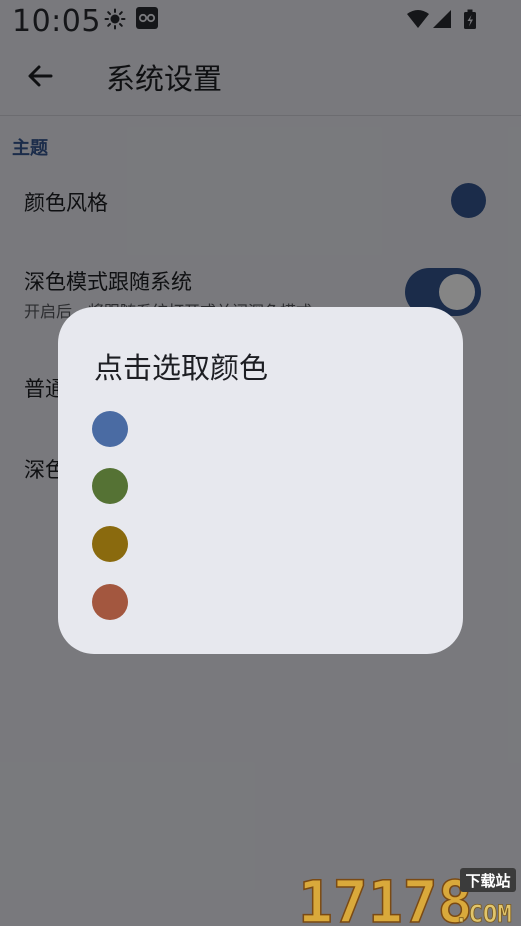  Describe the element at coordinates (385, 896) in the screenshot. I see `svg-text: 17178` at that location.